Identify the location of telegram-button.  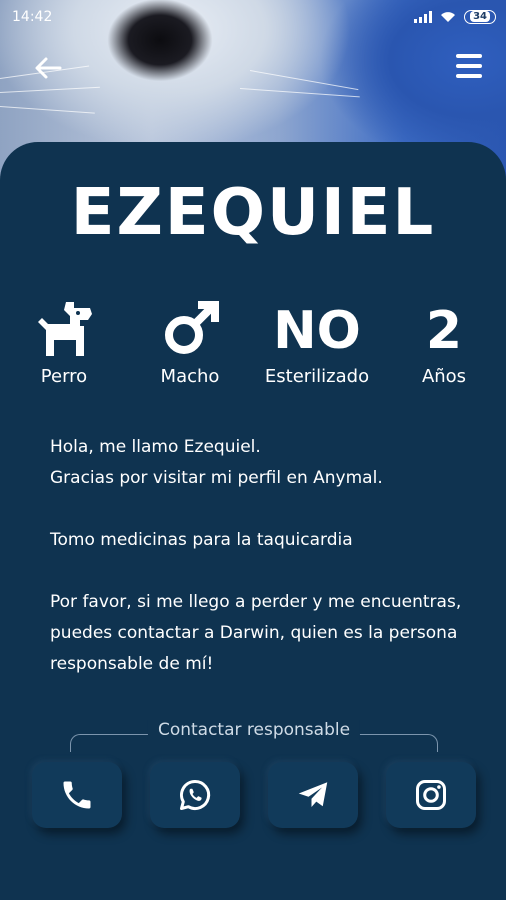
(313, 795).